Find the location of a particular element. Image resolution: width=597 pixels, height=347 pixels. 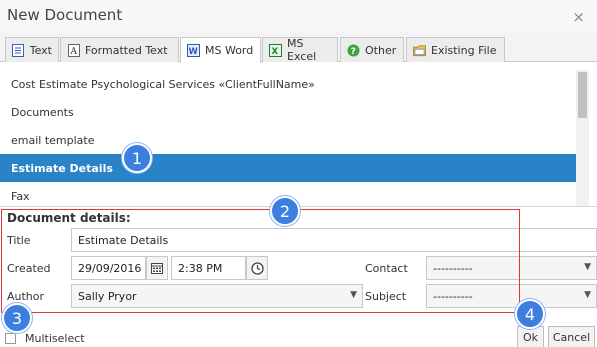

text-doc-icon is located at coordinates (18, 50).